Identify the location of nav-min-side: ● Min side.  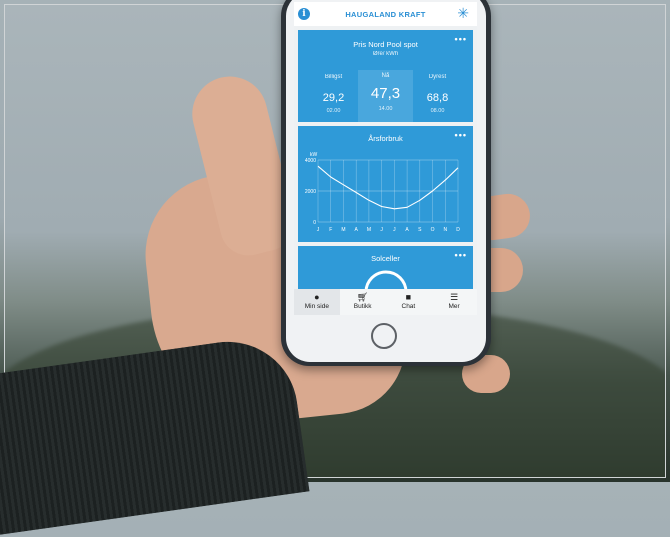
(317, 302).